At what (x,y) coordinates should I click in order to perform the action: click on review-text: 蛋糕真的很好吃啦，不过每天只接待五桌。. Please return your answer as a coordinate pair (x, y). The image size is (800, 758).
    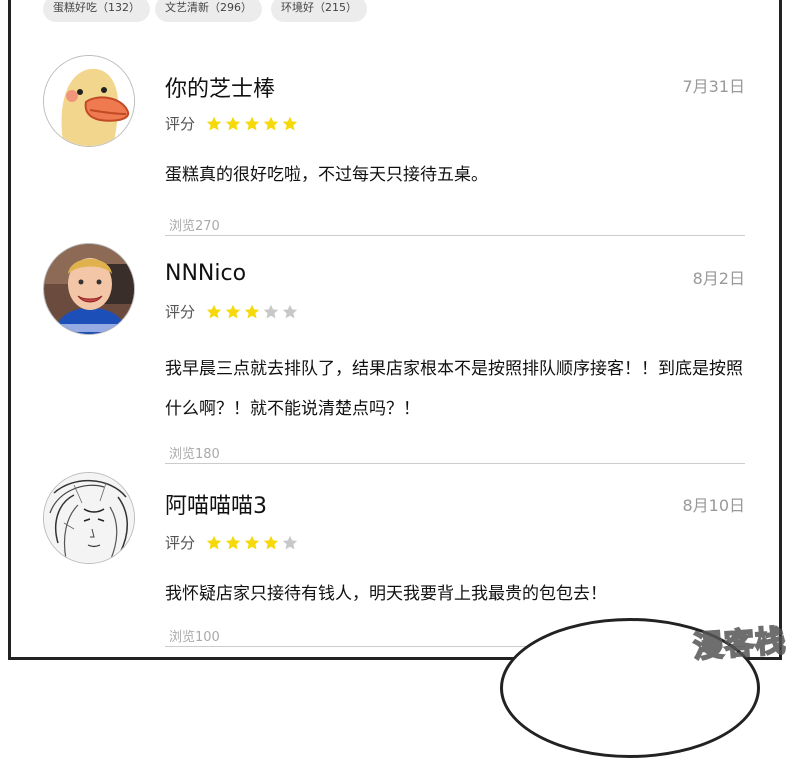
    Looking at the image, I should click on (326, 175).